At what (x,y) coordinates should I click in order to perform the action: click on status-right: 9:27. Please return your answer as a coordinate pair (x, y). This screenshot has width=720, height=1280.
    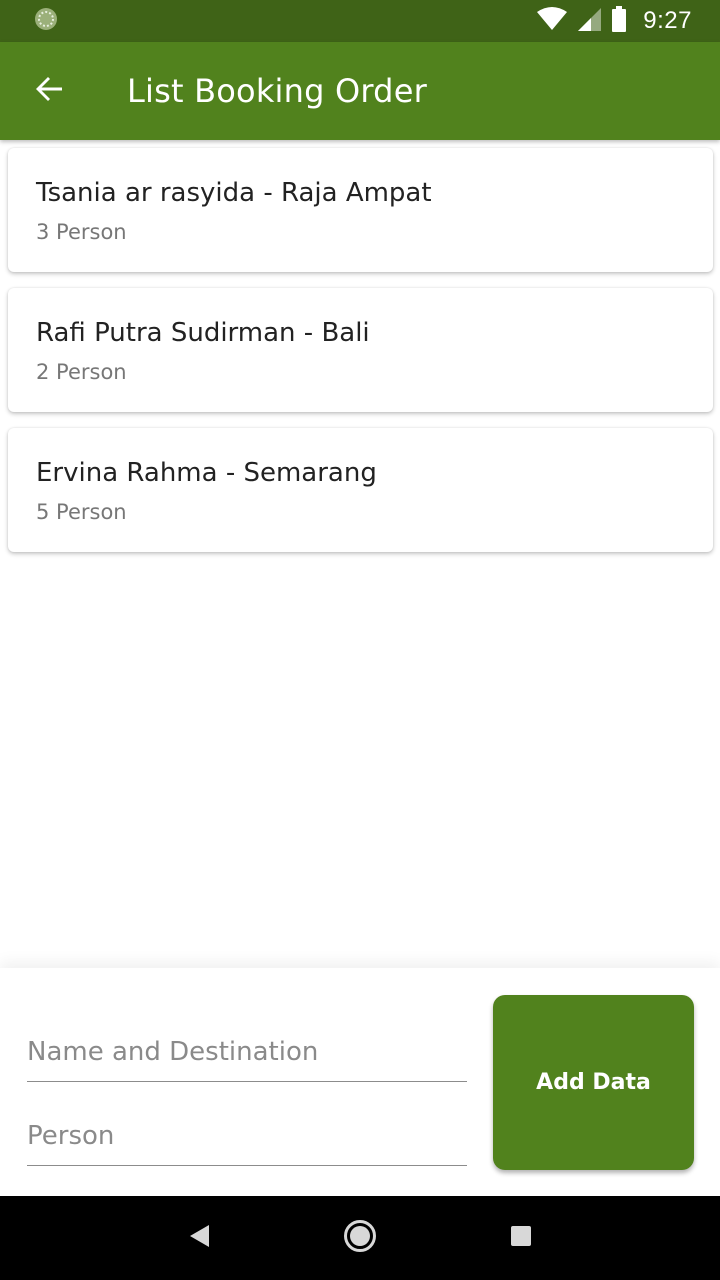
    Looking at the image, I should click on (614, 21).